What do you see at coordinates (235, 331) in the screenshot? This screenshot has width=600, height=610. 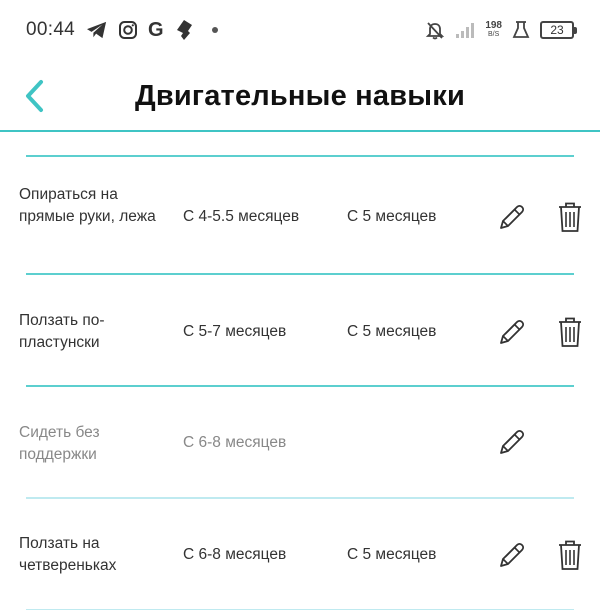 I see `skill-expected-age: С 5-7 месяцев` at bounding box center [235, 331].